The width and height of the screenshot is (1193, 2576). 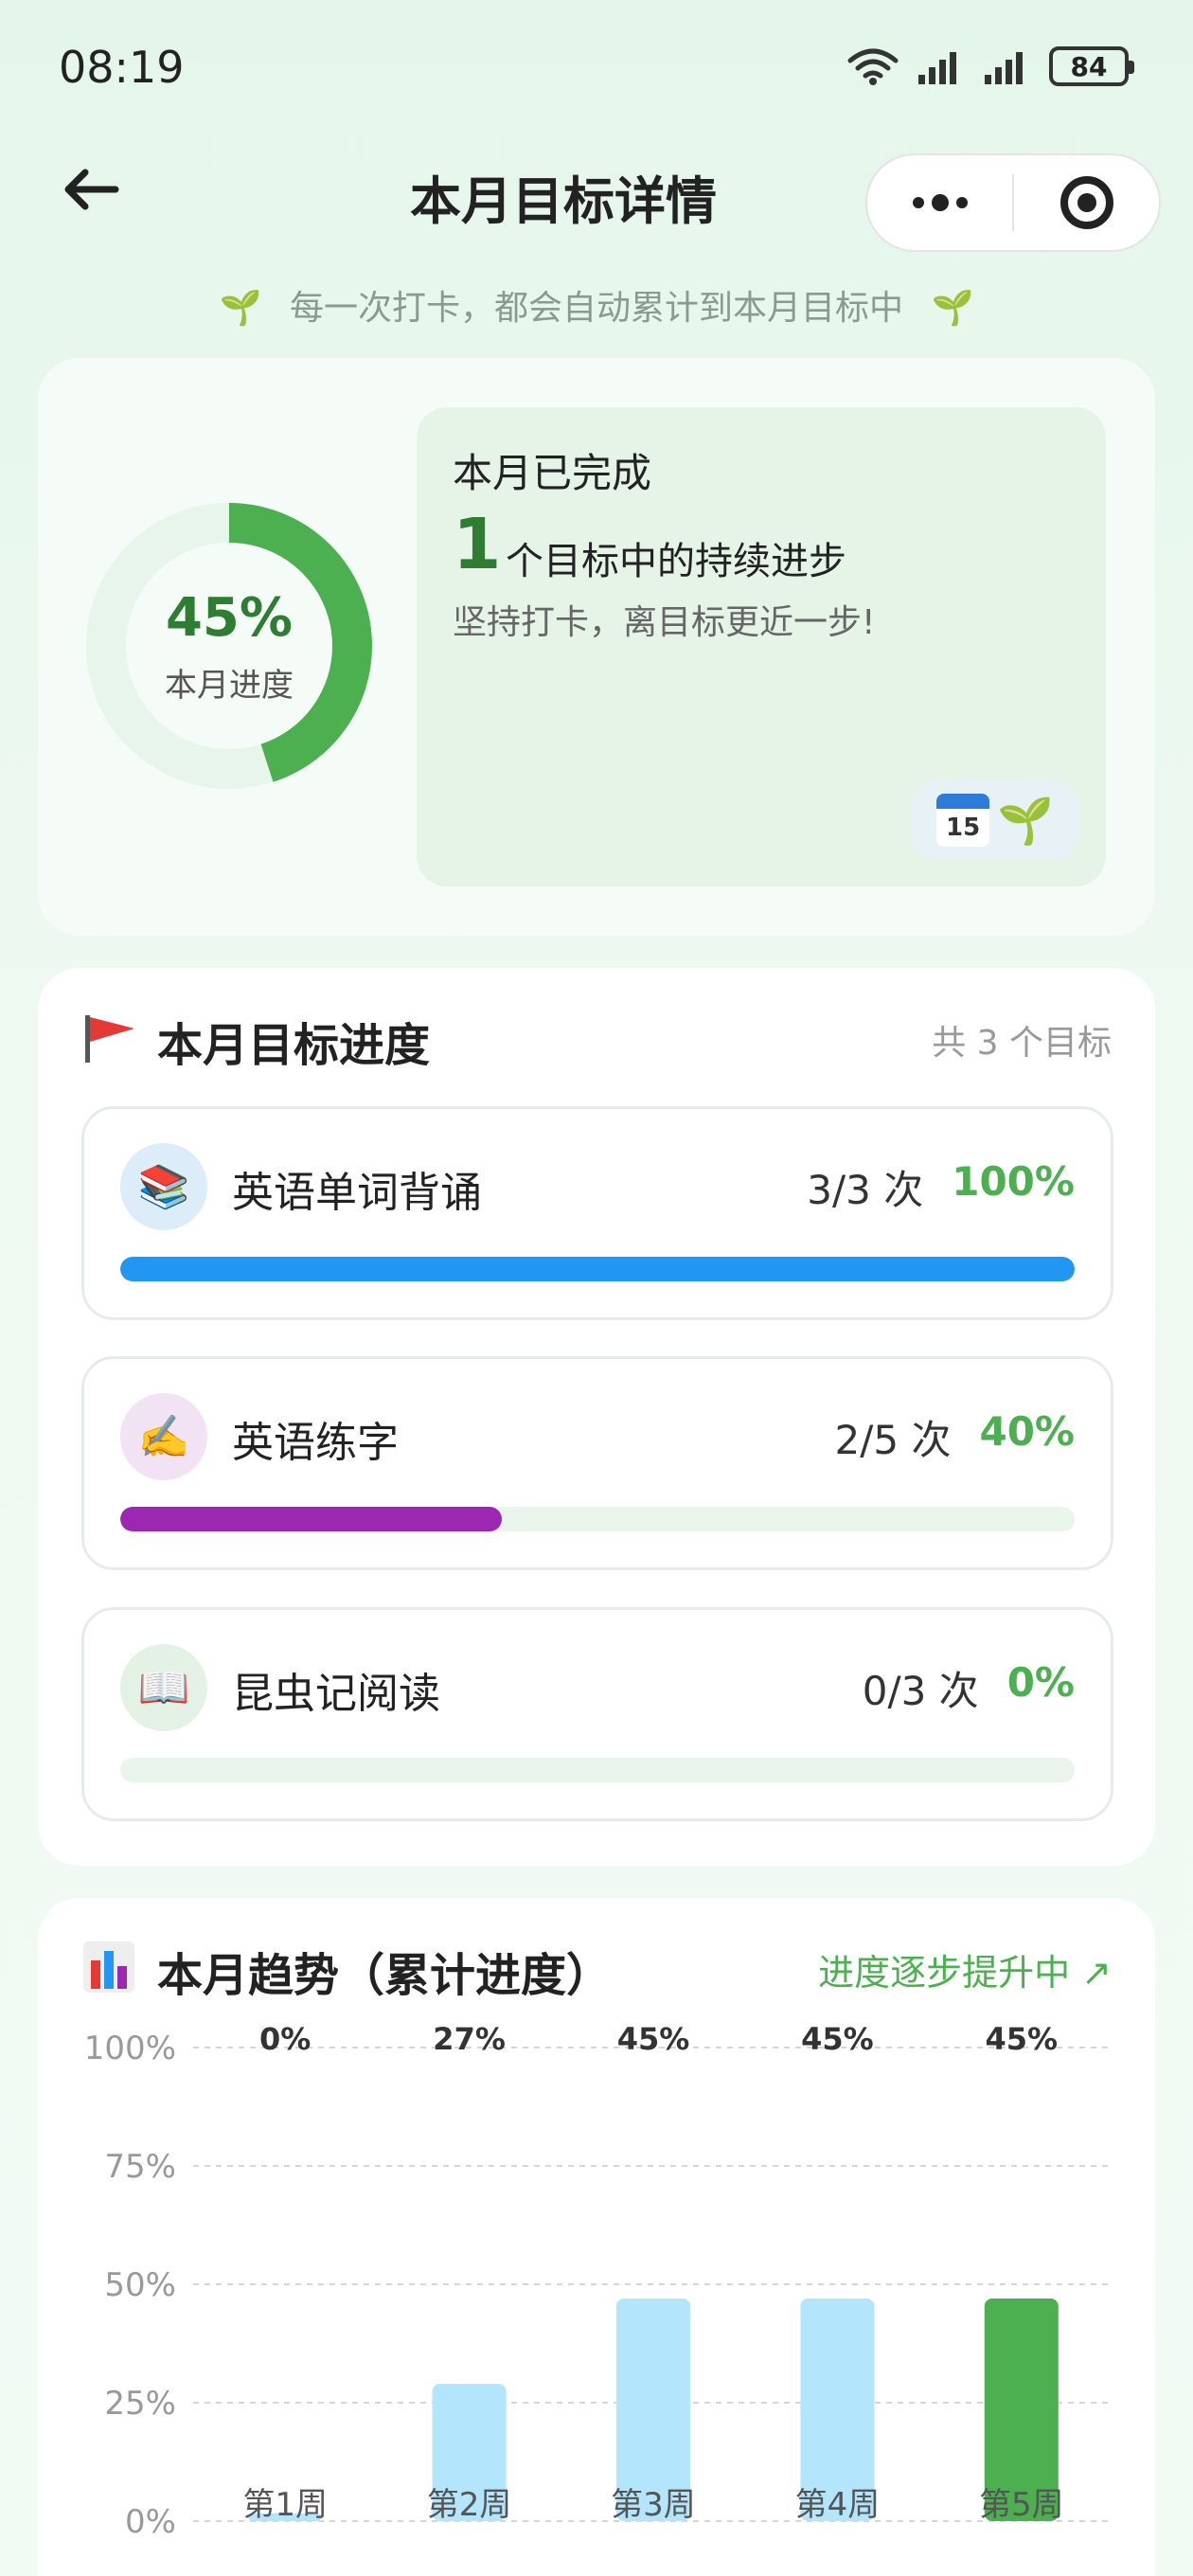 What do you see at coordinates (229, 686) in the screenshot?
I see `progress-label: 本月进度` at bounding box center [229, 686].